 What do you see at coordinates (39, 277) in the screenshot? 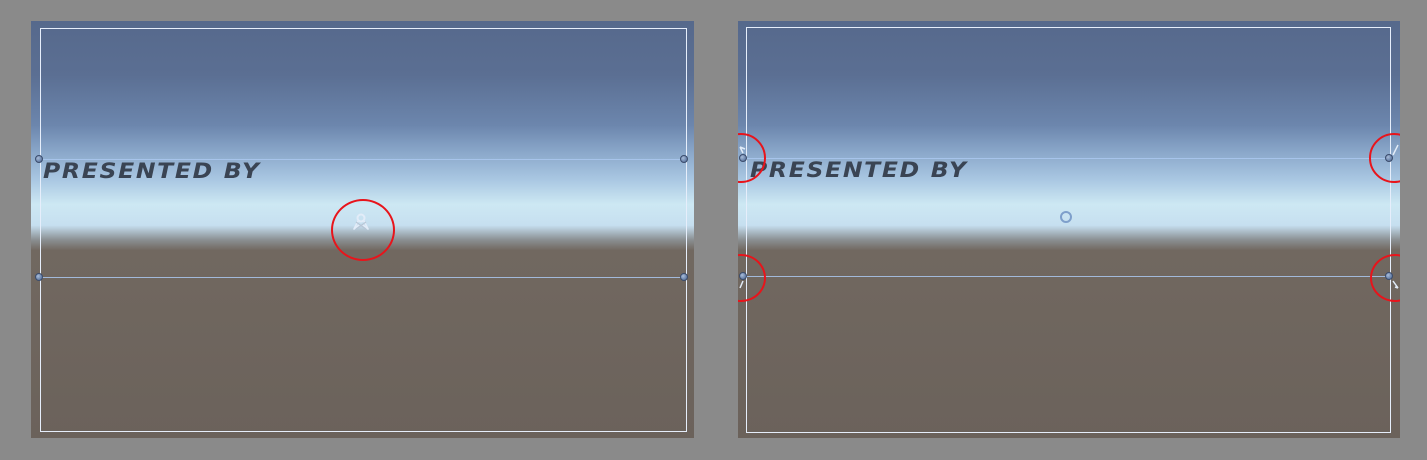
I see `rect-handle-bottom-left` at bounding box center [39, 277].